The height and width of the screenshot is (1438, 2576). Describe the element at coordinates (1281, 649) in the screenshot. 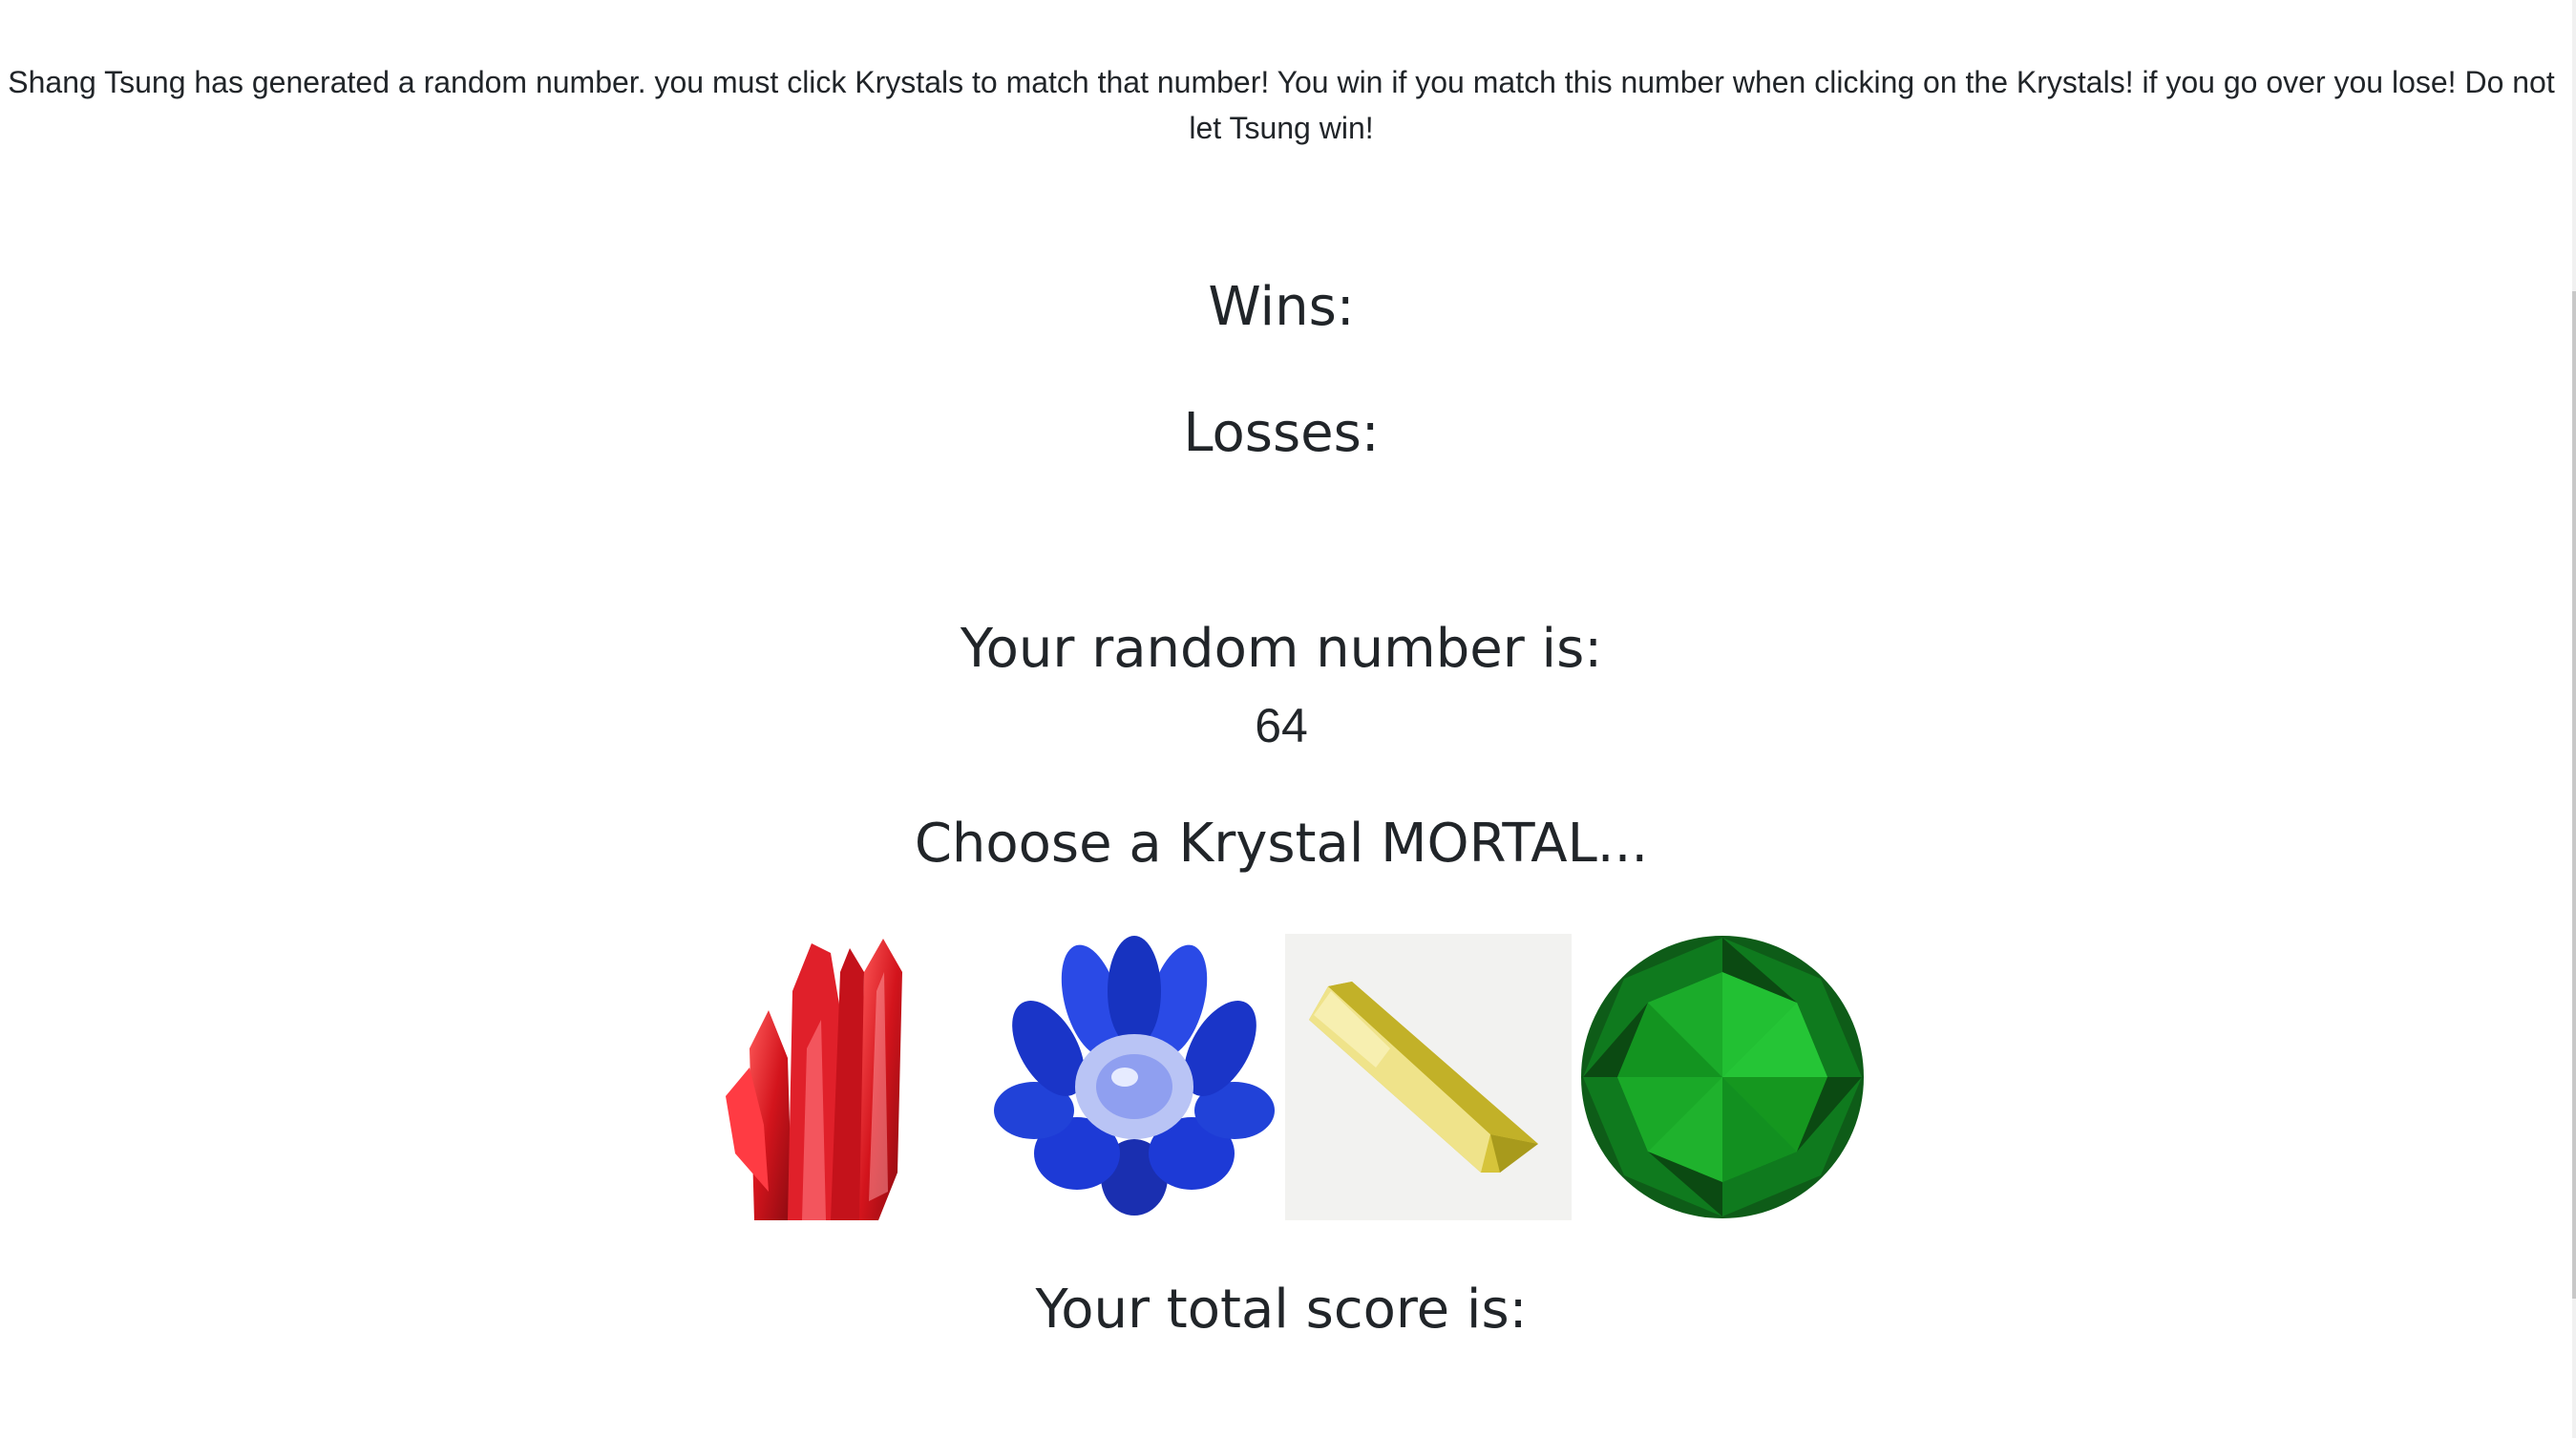

I see `random-number-heading: Your random number is:` at that location.